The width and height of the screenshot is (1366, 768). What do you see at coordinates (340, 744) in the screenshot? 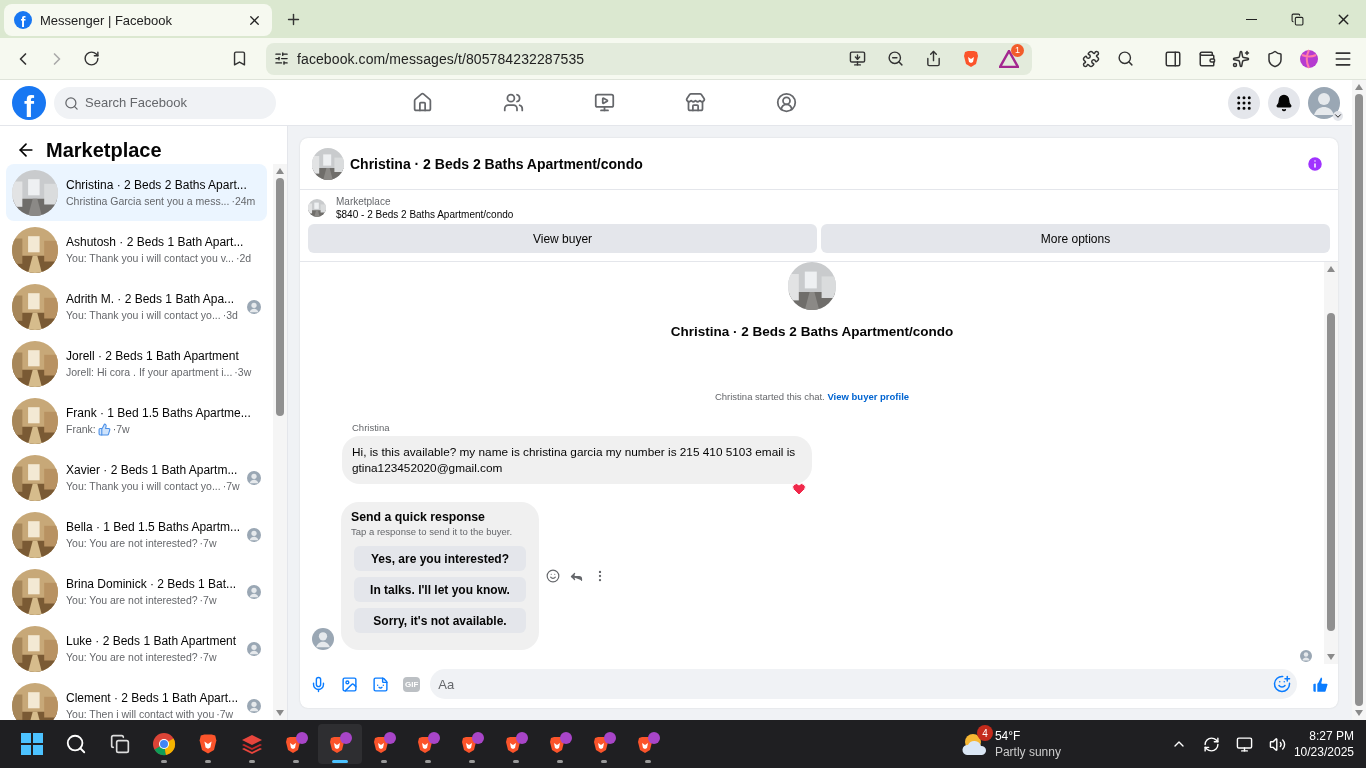
I see `taskbar-app` at bounding box center [340, 744].